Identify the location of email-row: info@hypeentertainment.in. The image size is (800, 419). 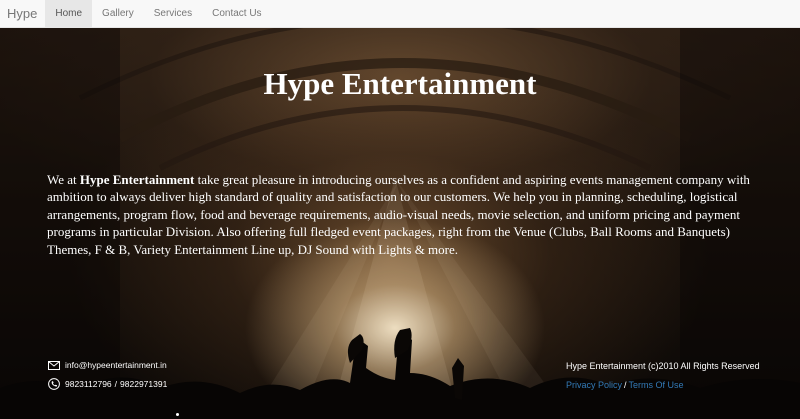
(107, 365).